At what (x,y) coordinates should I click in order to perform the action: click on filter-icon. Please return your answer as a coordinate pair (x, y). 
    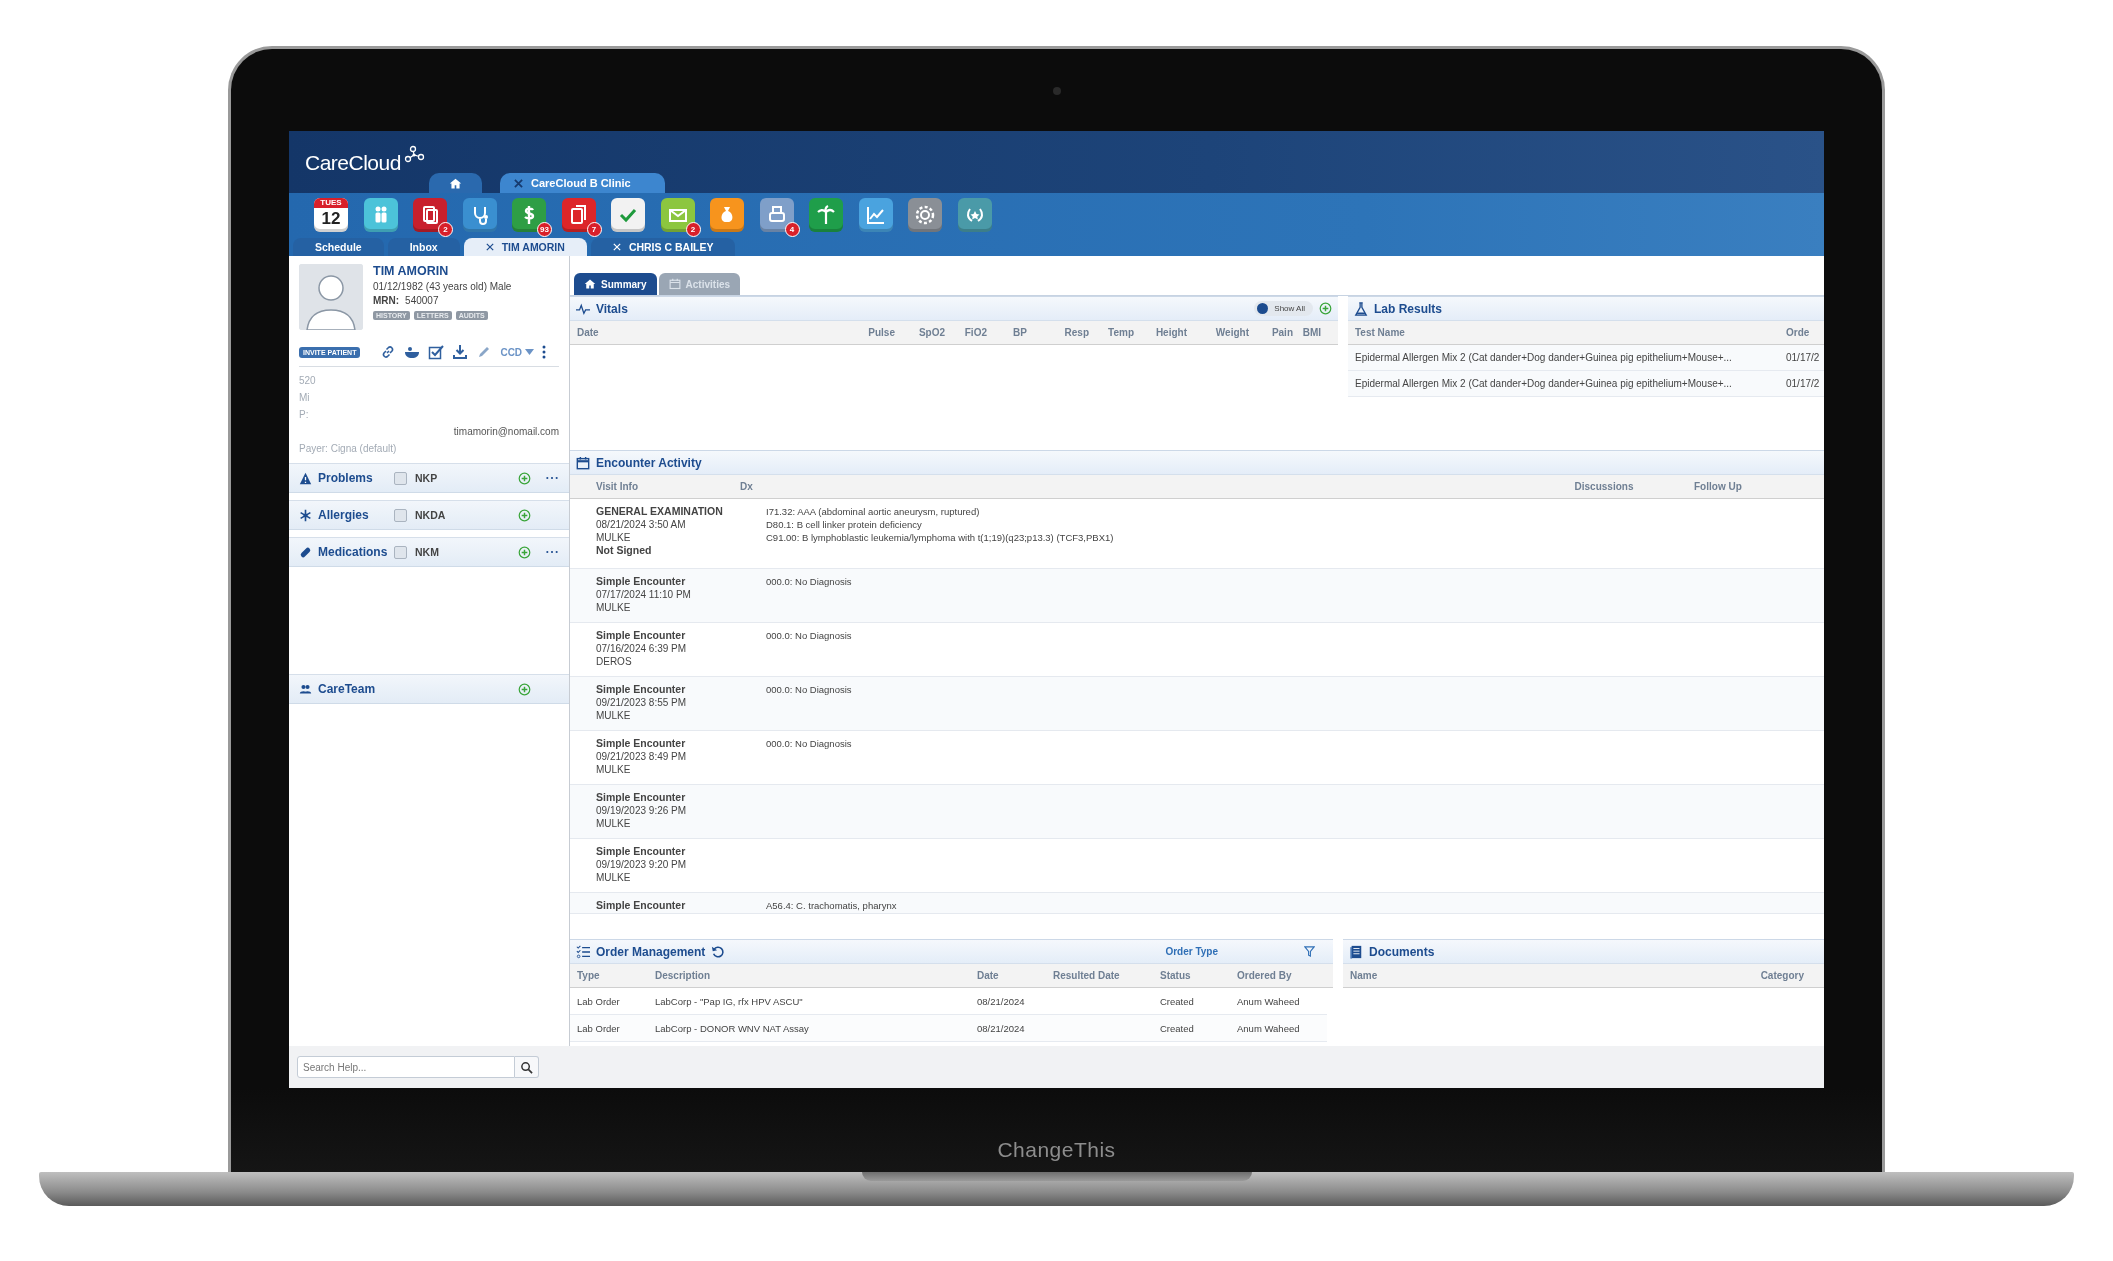
    Looking at the image, I should click on (1309, 951).